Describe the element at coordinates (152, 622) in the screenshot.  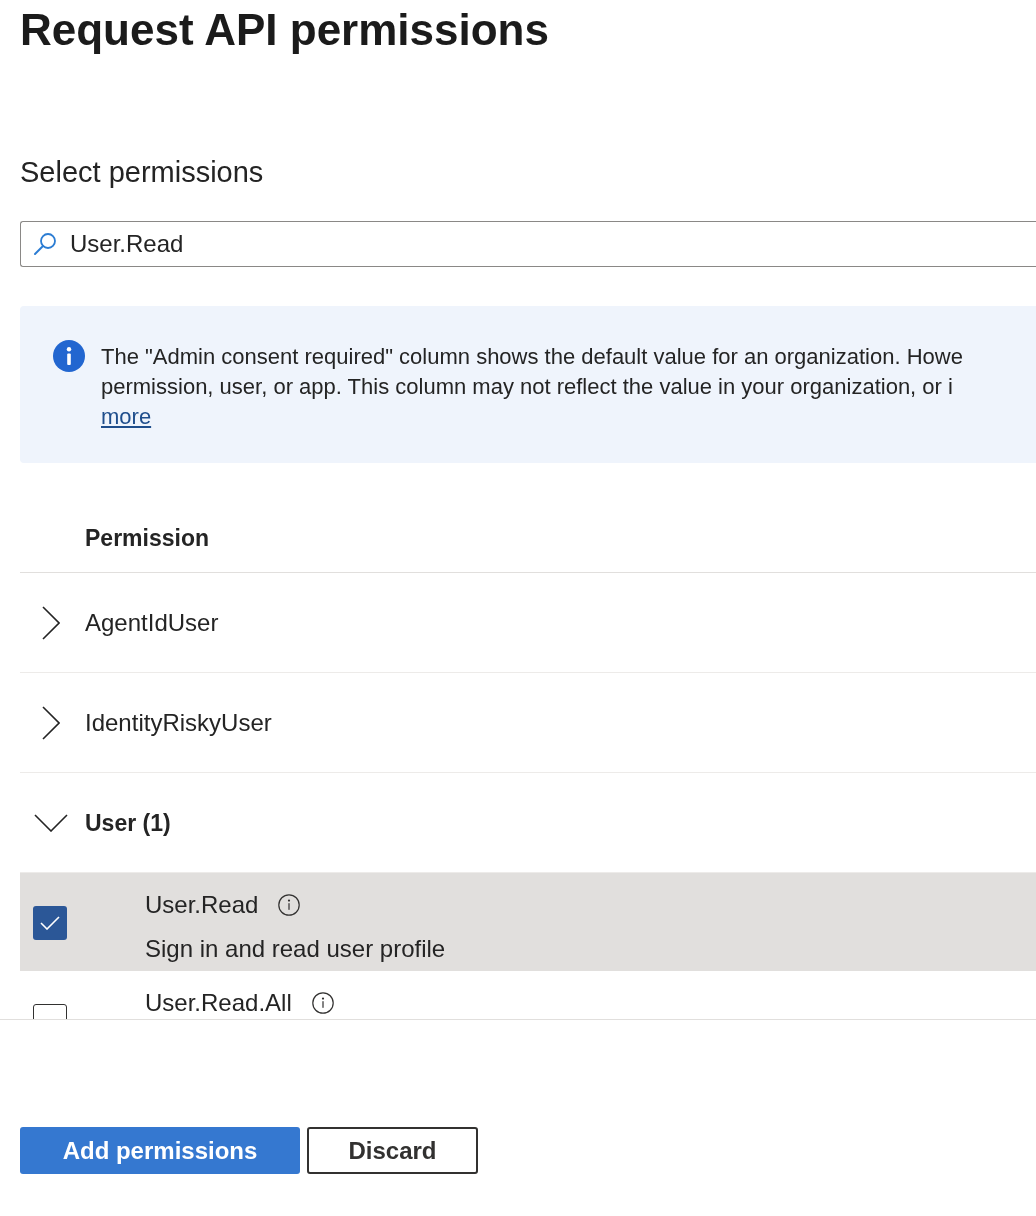
I see `permission-group-label: AgentIdUser` at that location.